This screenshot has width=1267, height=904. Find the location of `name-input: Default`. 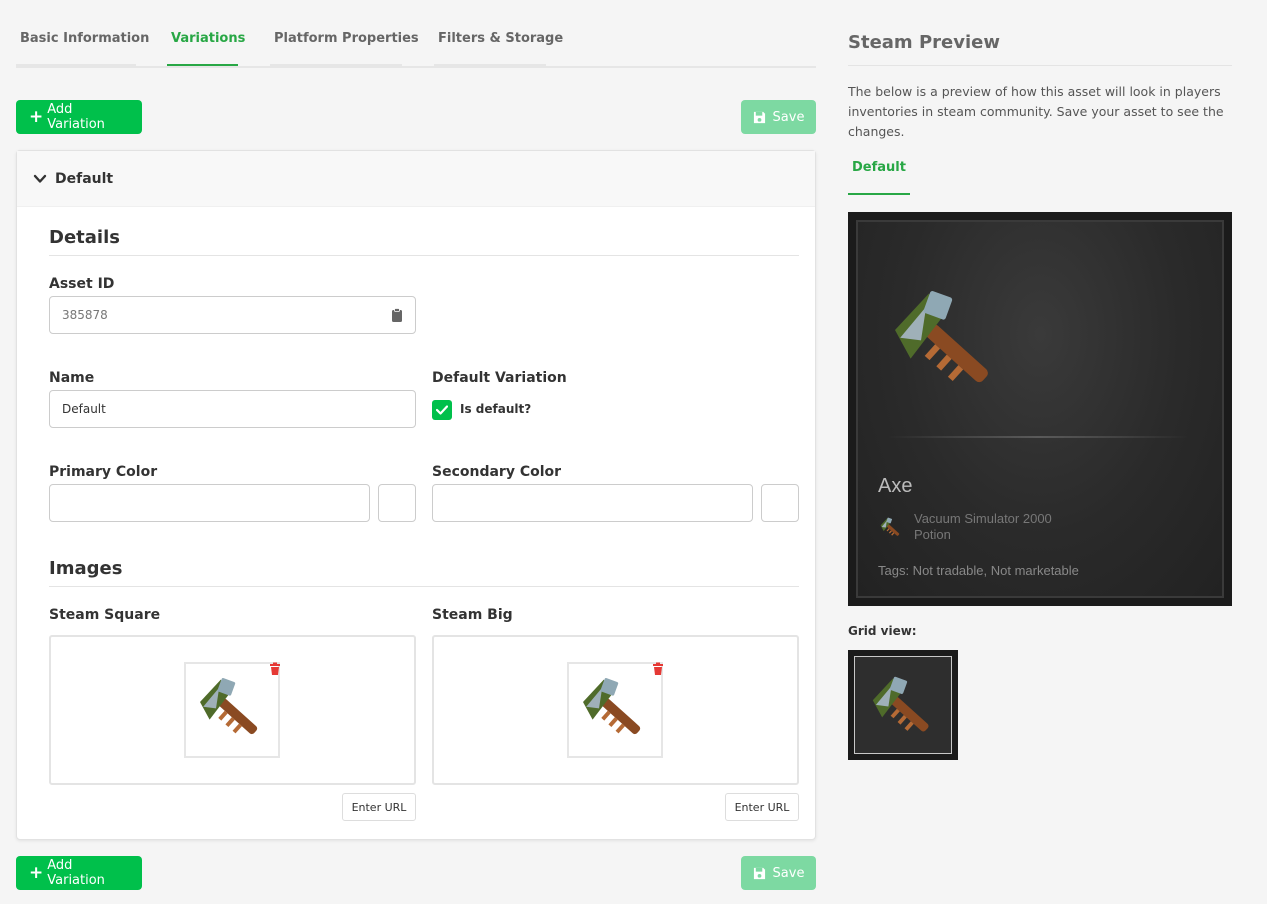

name-input: Default is located at coordinates (232, 409).